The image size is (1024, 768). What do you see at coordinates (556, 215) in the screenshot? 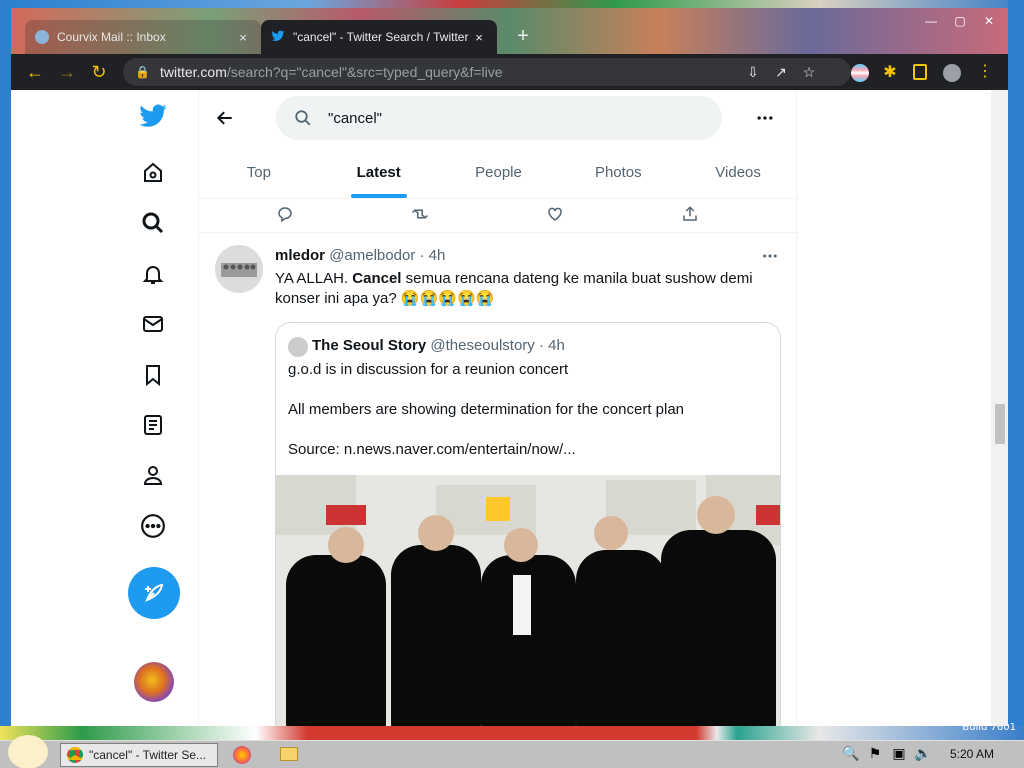
I see `like-heart-icon` at bounding box center [556, 215].